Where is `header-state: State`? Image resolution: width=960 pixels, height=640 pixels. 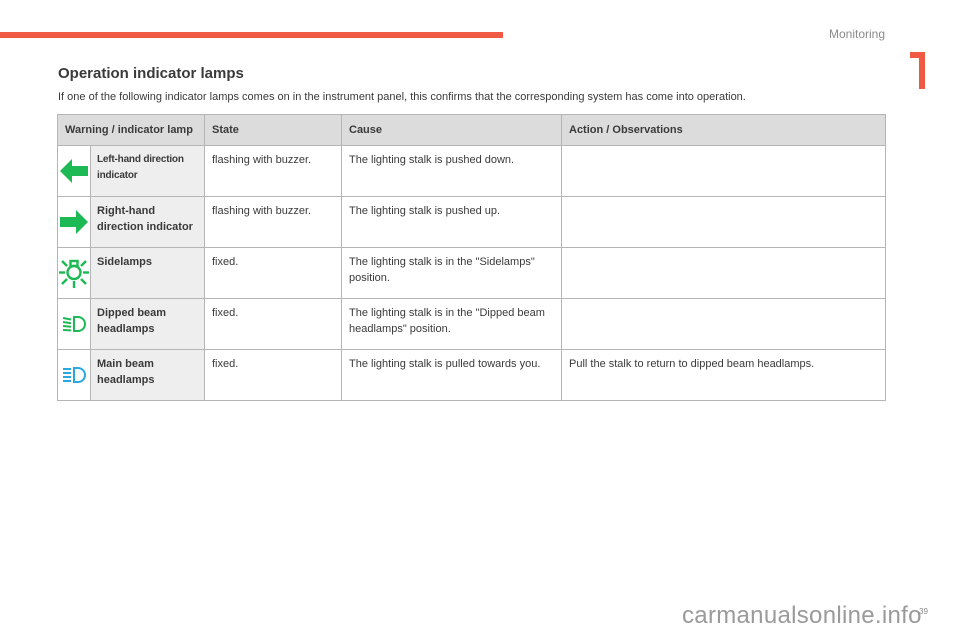
header-state: State is located at coordinates (273, 130).